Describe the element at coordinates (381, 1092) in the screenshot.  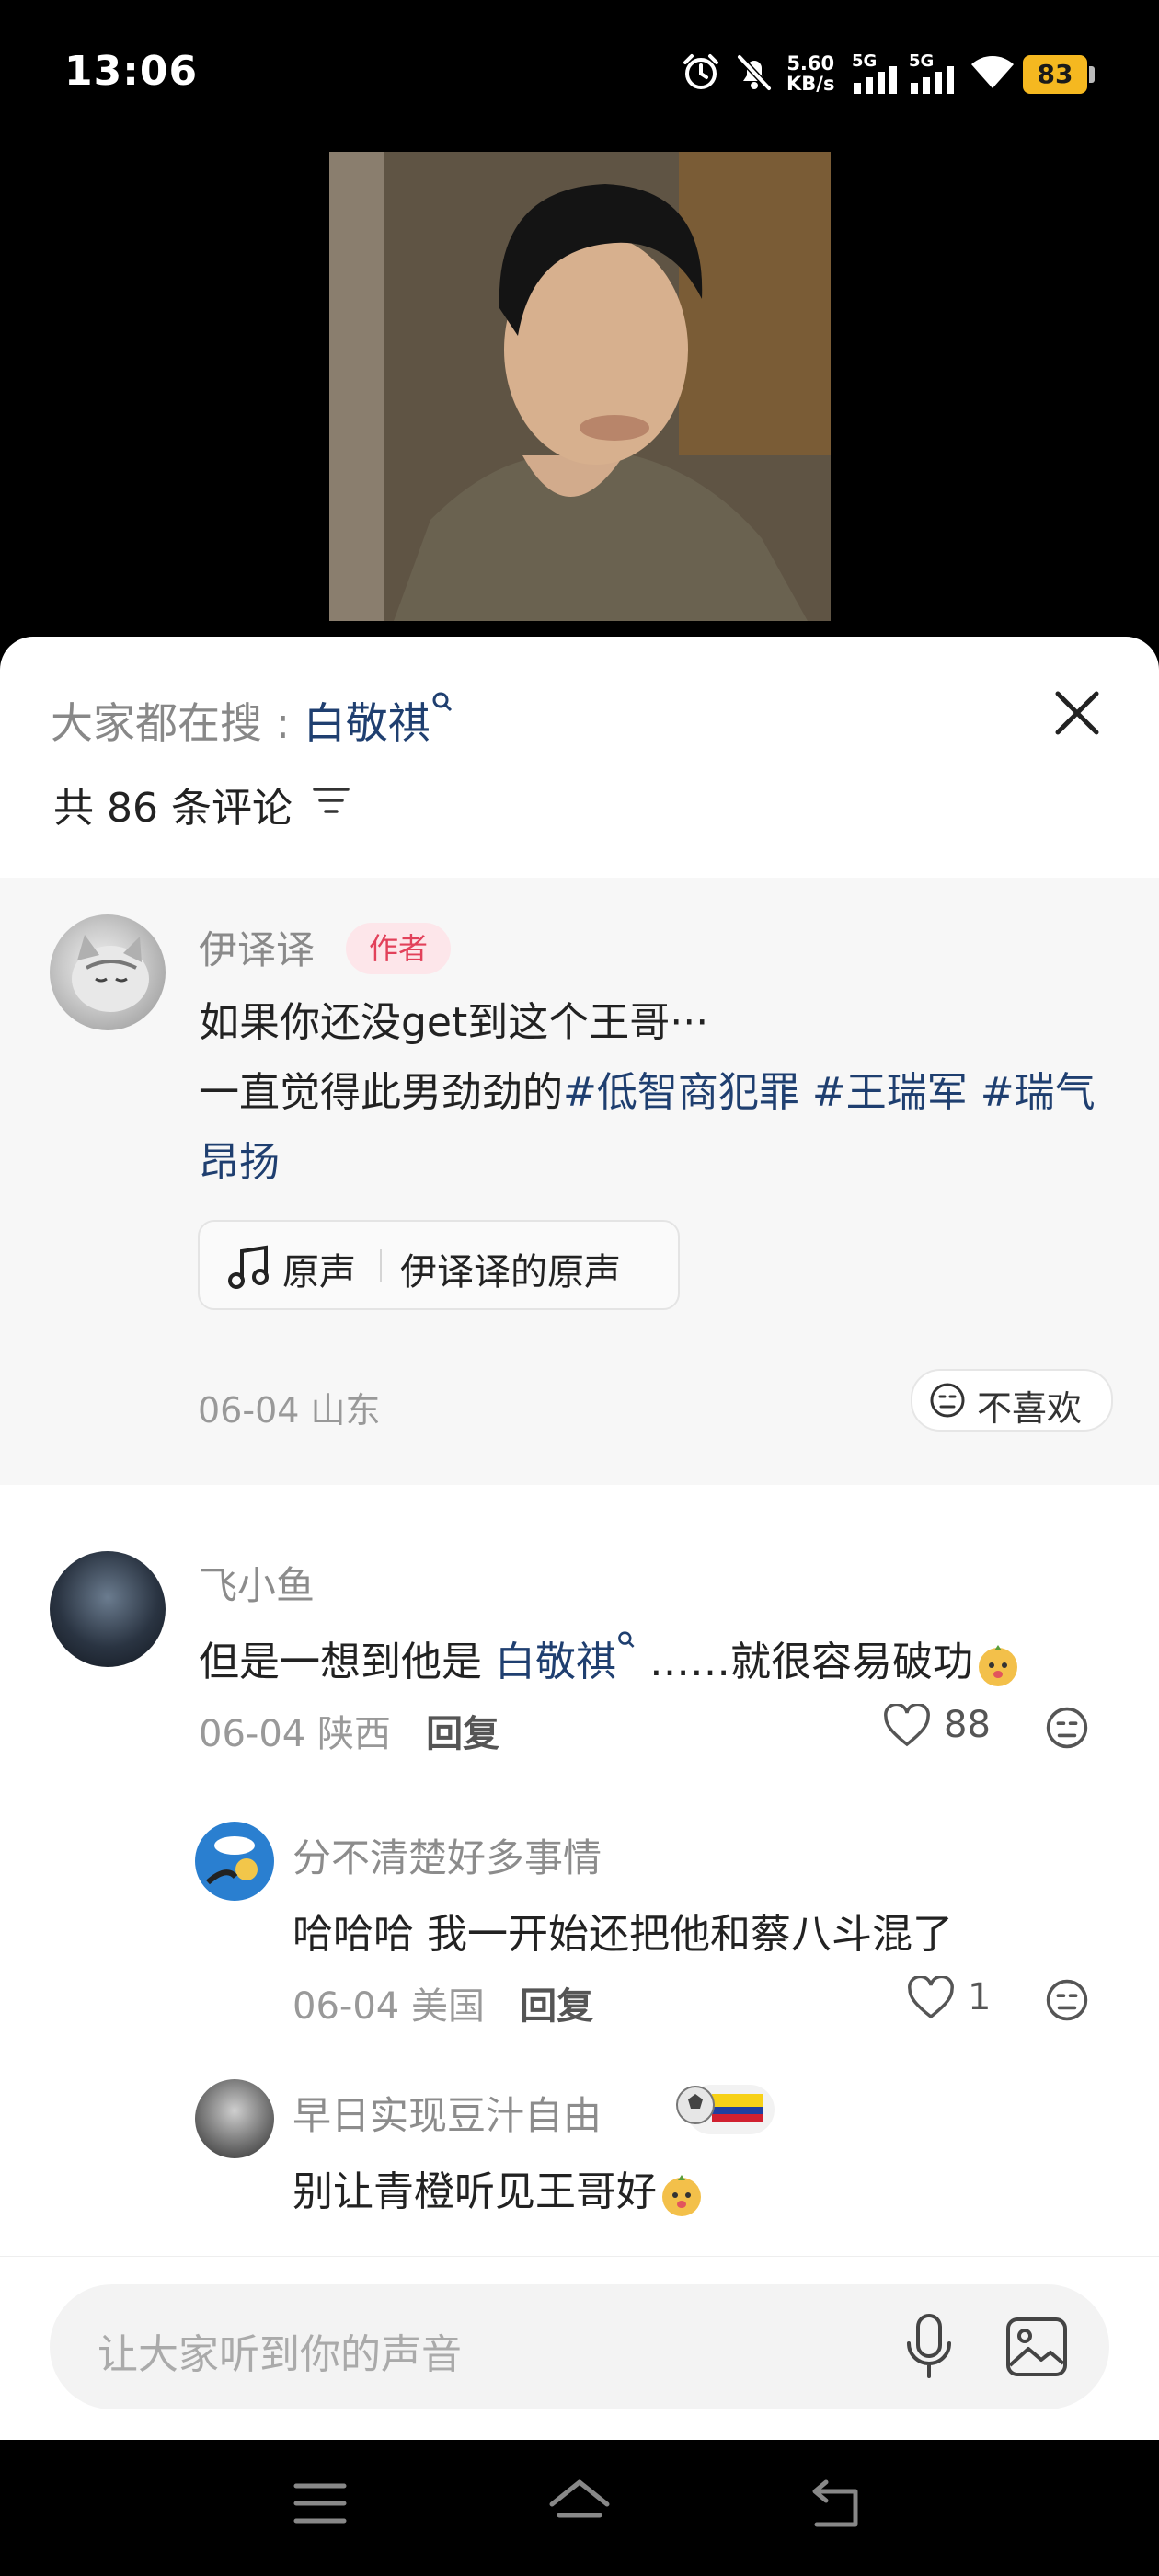
I see `post-line-2-text: 一直觉得此男劲劲的` at that location.